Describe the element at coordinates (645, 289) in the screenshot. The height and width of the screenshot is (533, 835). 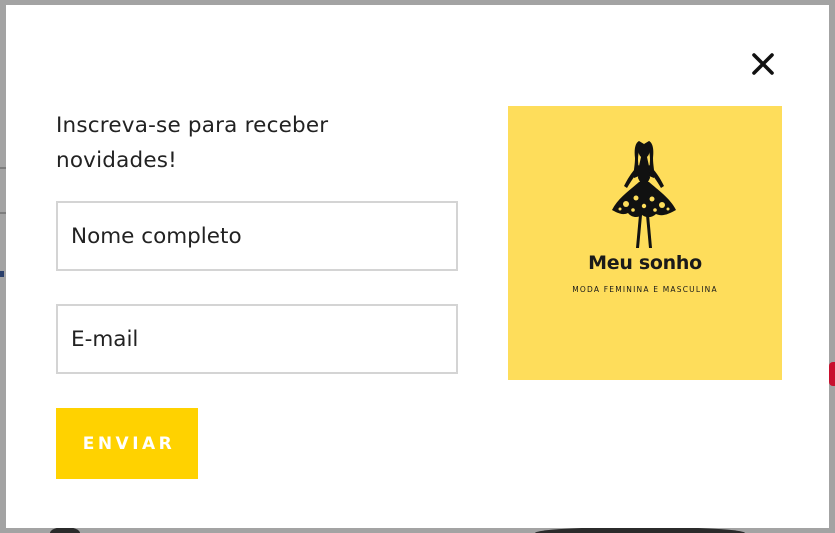
I see `brand-tagline: MODA FEMININA E MASCULINA` at that location.